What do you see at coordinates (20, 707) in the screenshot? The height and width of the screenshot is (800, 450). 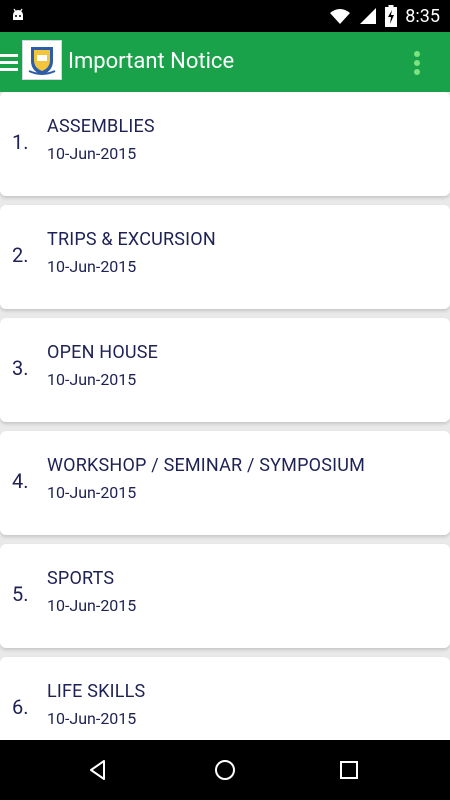 I see `notice-number: 6.` at bounding box center [20, 707].